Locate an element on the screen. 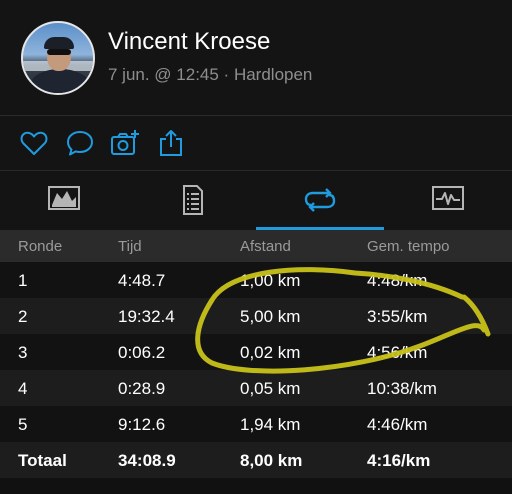  lap-pace: 10:38/km is located at coordinates (402, 388).